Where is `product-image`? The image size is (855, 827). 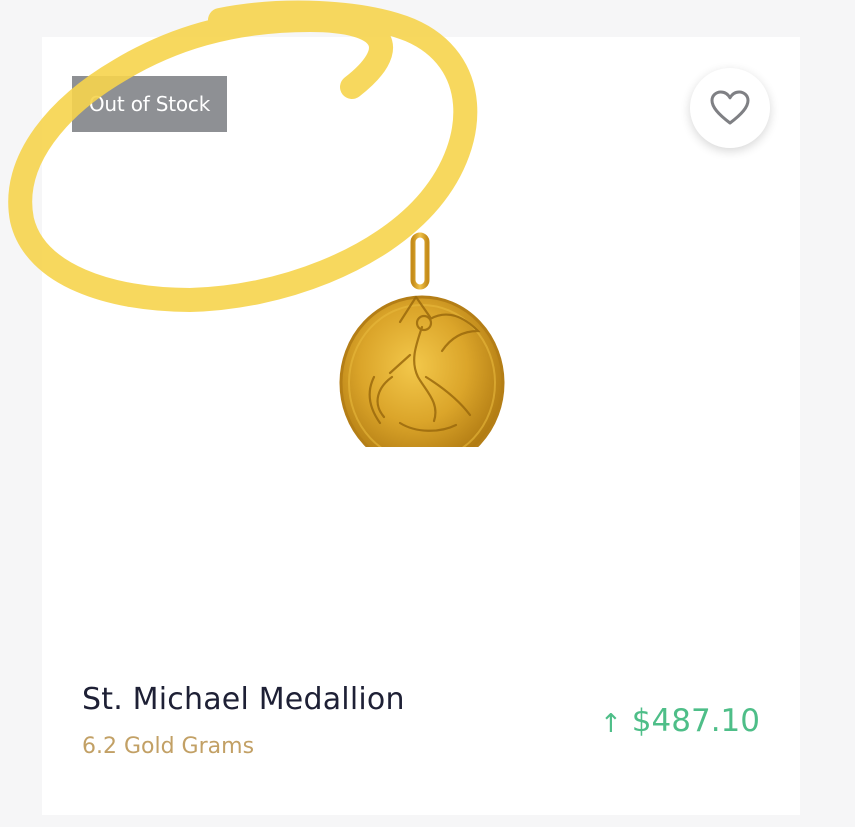
product-image is located at coordinates (420, 349).